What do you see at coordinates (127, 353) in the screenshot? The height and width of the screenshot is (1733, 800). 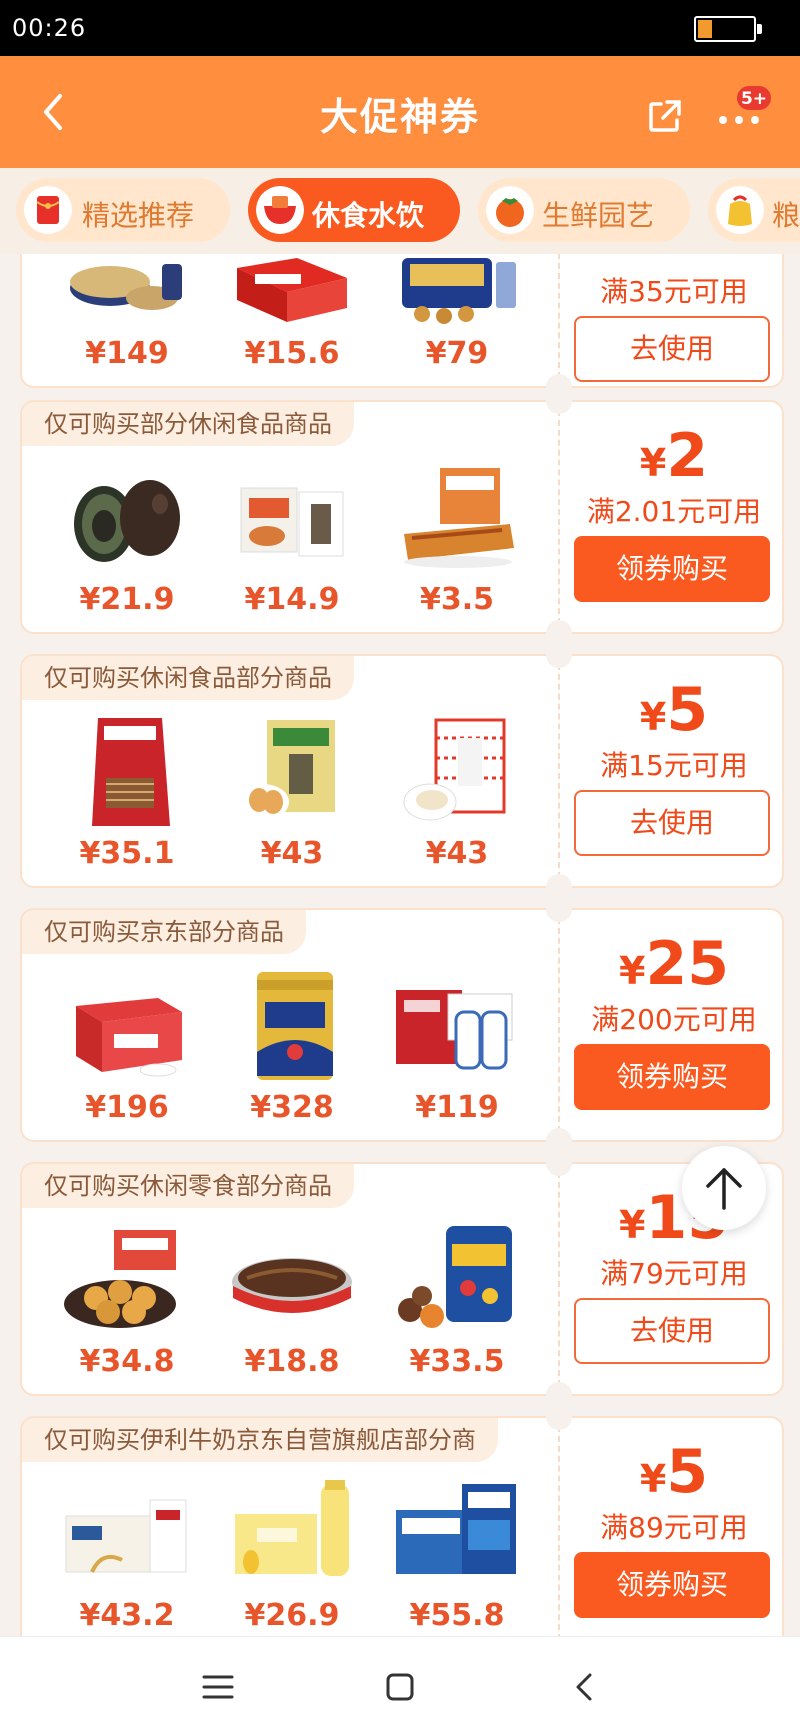 I see `product-price: ¥149` at bounding box center [127, 353].